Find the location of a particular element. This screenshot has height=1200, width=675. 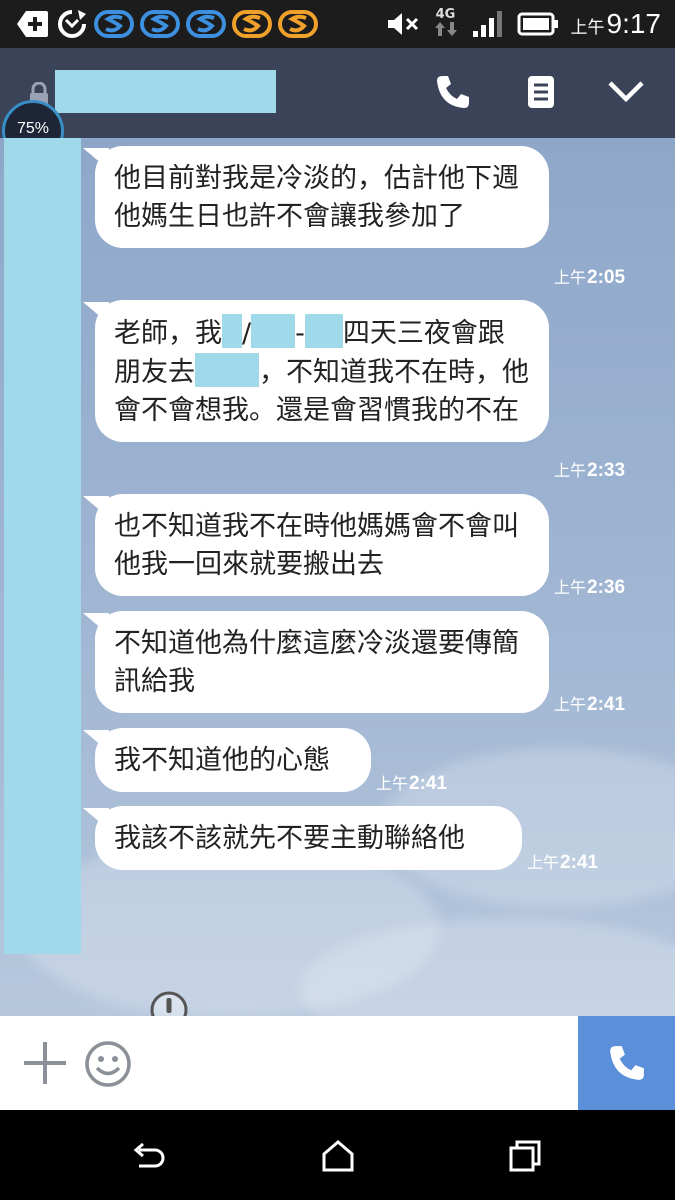

clock-ampm: 上午 is located at coordinates (587, 27).